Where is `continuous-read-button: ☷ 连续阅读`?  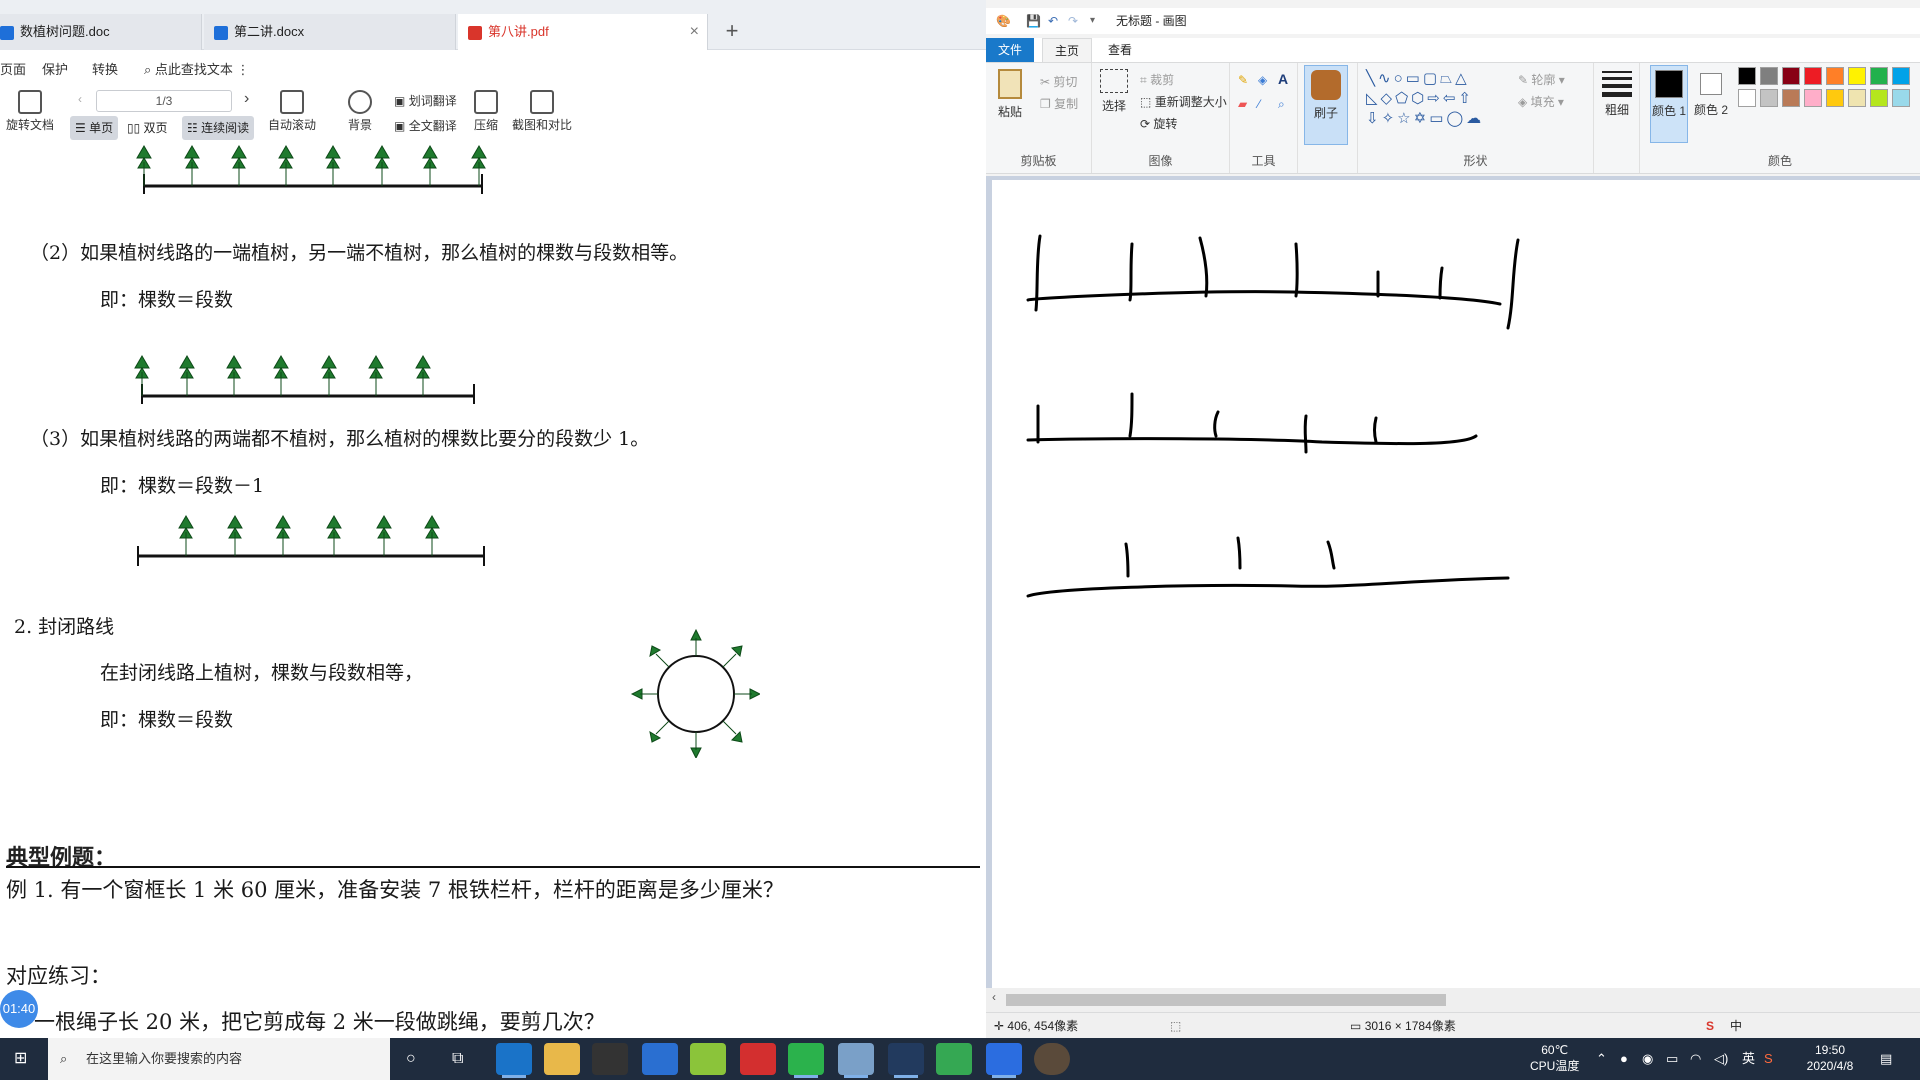
continuous-read-button: ☷ 连续阅读 is located at coordinates (218, 128).